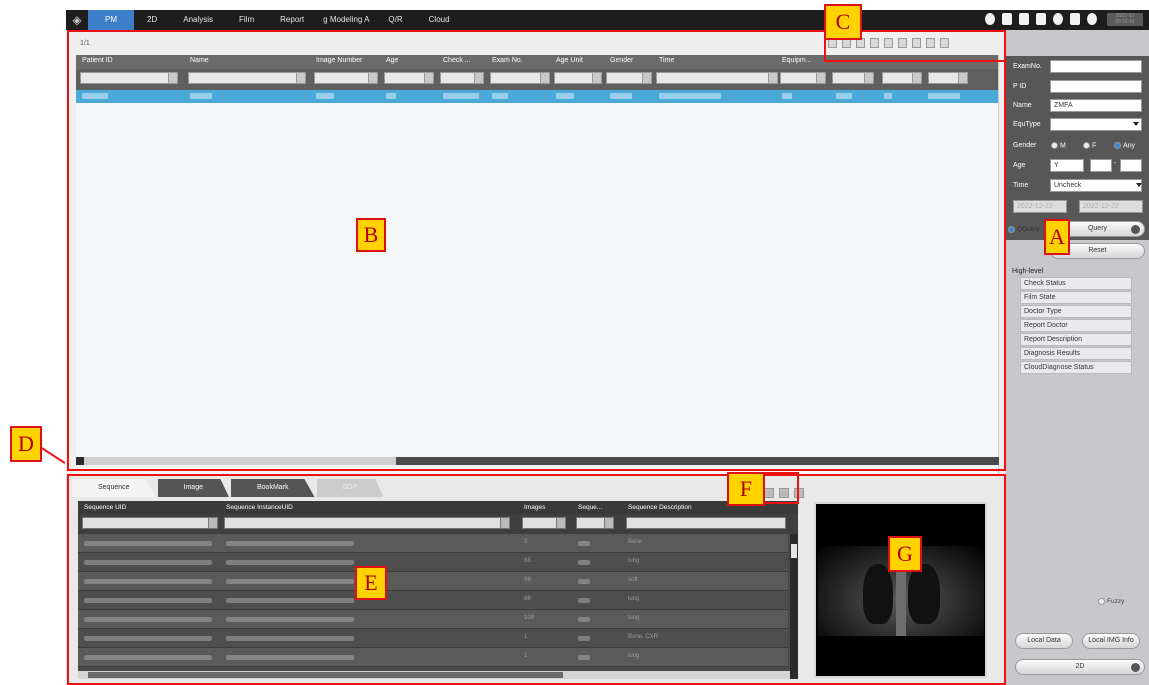  Describe the element at coordinates (1092, 19) in the screenshot. I see `gear-icon` at that location.